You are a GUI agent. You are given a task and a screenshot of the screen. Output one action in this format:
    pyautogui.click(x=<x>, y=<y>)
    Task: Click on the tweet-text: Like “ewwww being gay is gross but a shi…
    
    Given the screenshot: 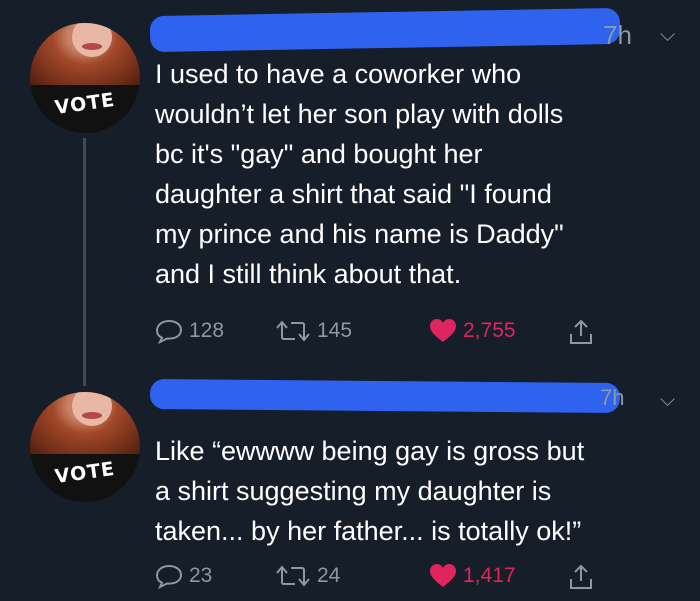 What is the action you would take?
    pyautogui.click(x=370, y=491)
    